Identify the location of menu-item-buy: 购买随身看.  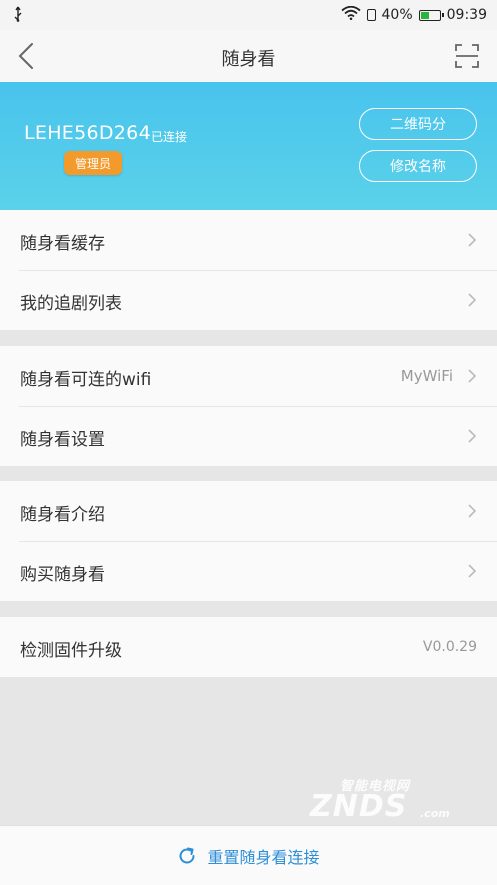
(248, 571).